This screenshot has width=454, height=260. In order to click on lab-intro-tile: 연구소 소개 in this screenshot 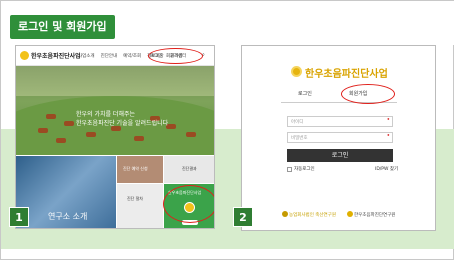, I will do `click(66, 192)`.